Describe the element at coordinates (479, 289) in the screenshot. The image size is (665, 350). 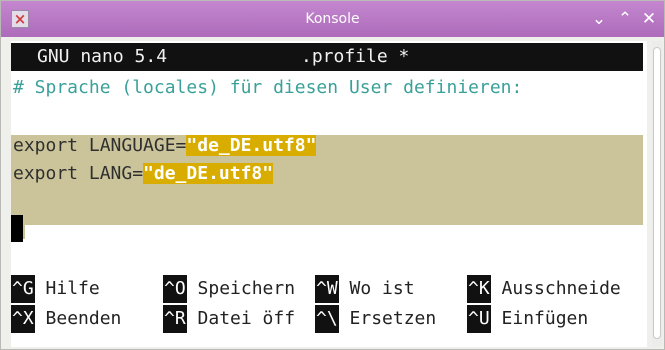
I see `shortcut-key: ^K` at that location.